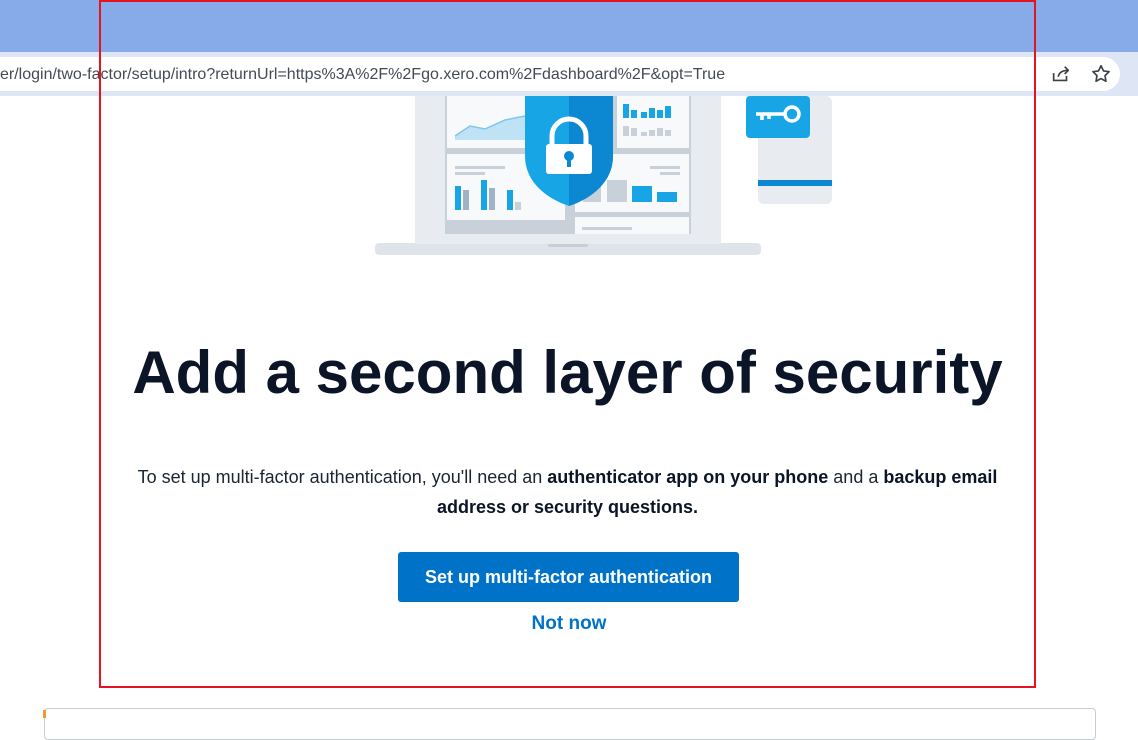  Describe the element at coordinates (603, 175) in the screenshot. I see `security-illustration` at that location.